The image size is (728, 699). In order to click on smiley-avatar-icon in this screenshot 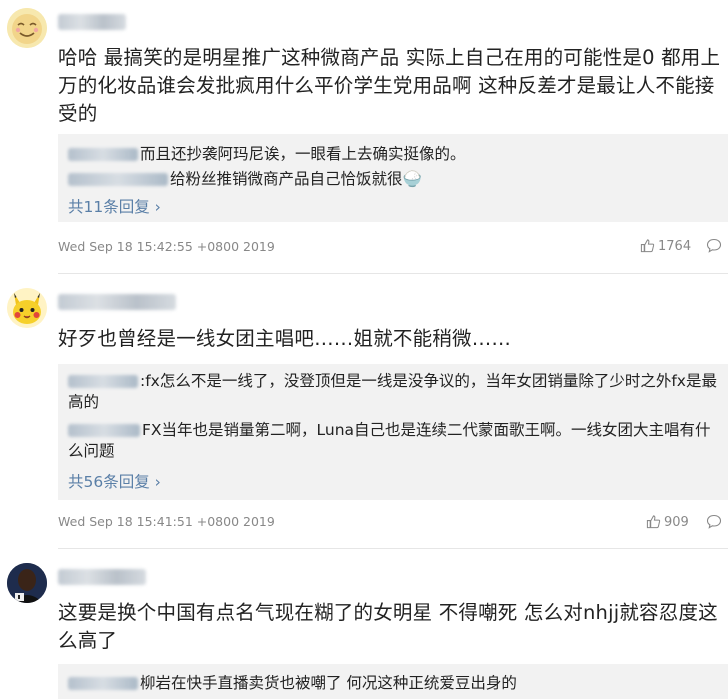, I will do `click(27, 28)`.